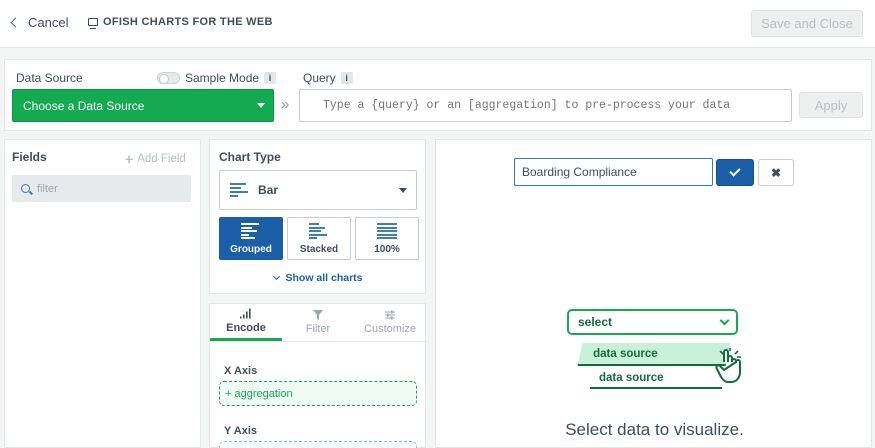 This screenshot has height=448, width=875. I want to click on variant-stacked: Stacked, so click(319, 238).